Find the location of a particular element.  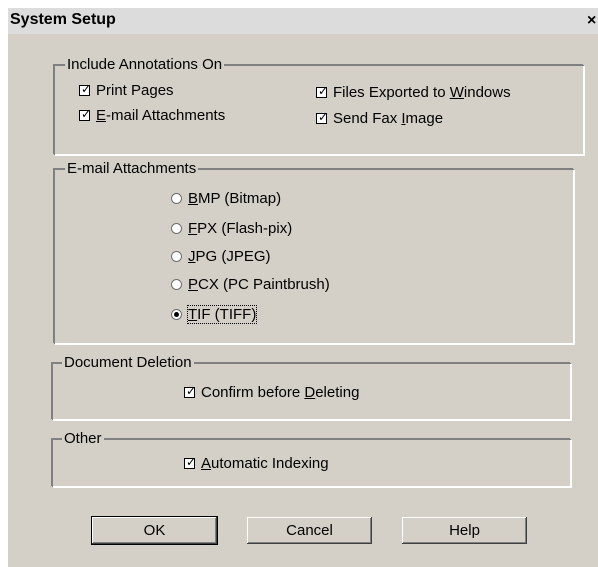

files-exported-label: Files Exported to Windows is located at coordinates (422, 92).